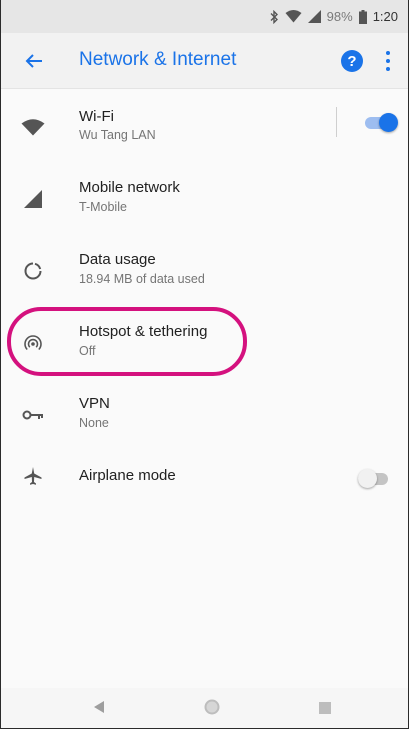 Image resolution: width=409 pixels, height=729 pixels. I want to click on help-icon: ?, so click(352, 61).